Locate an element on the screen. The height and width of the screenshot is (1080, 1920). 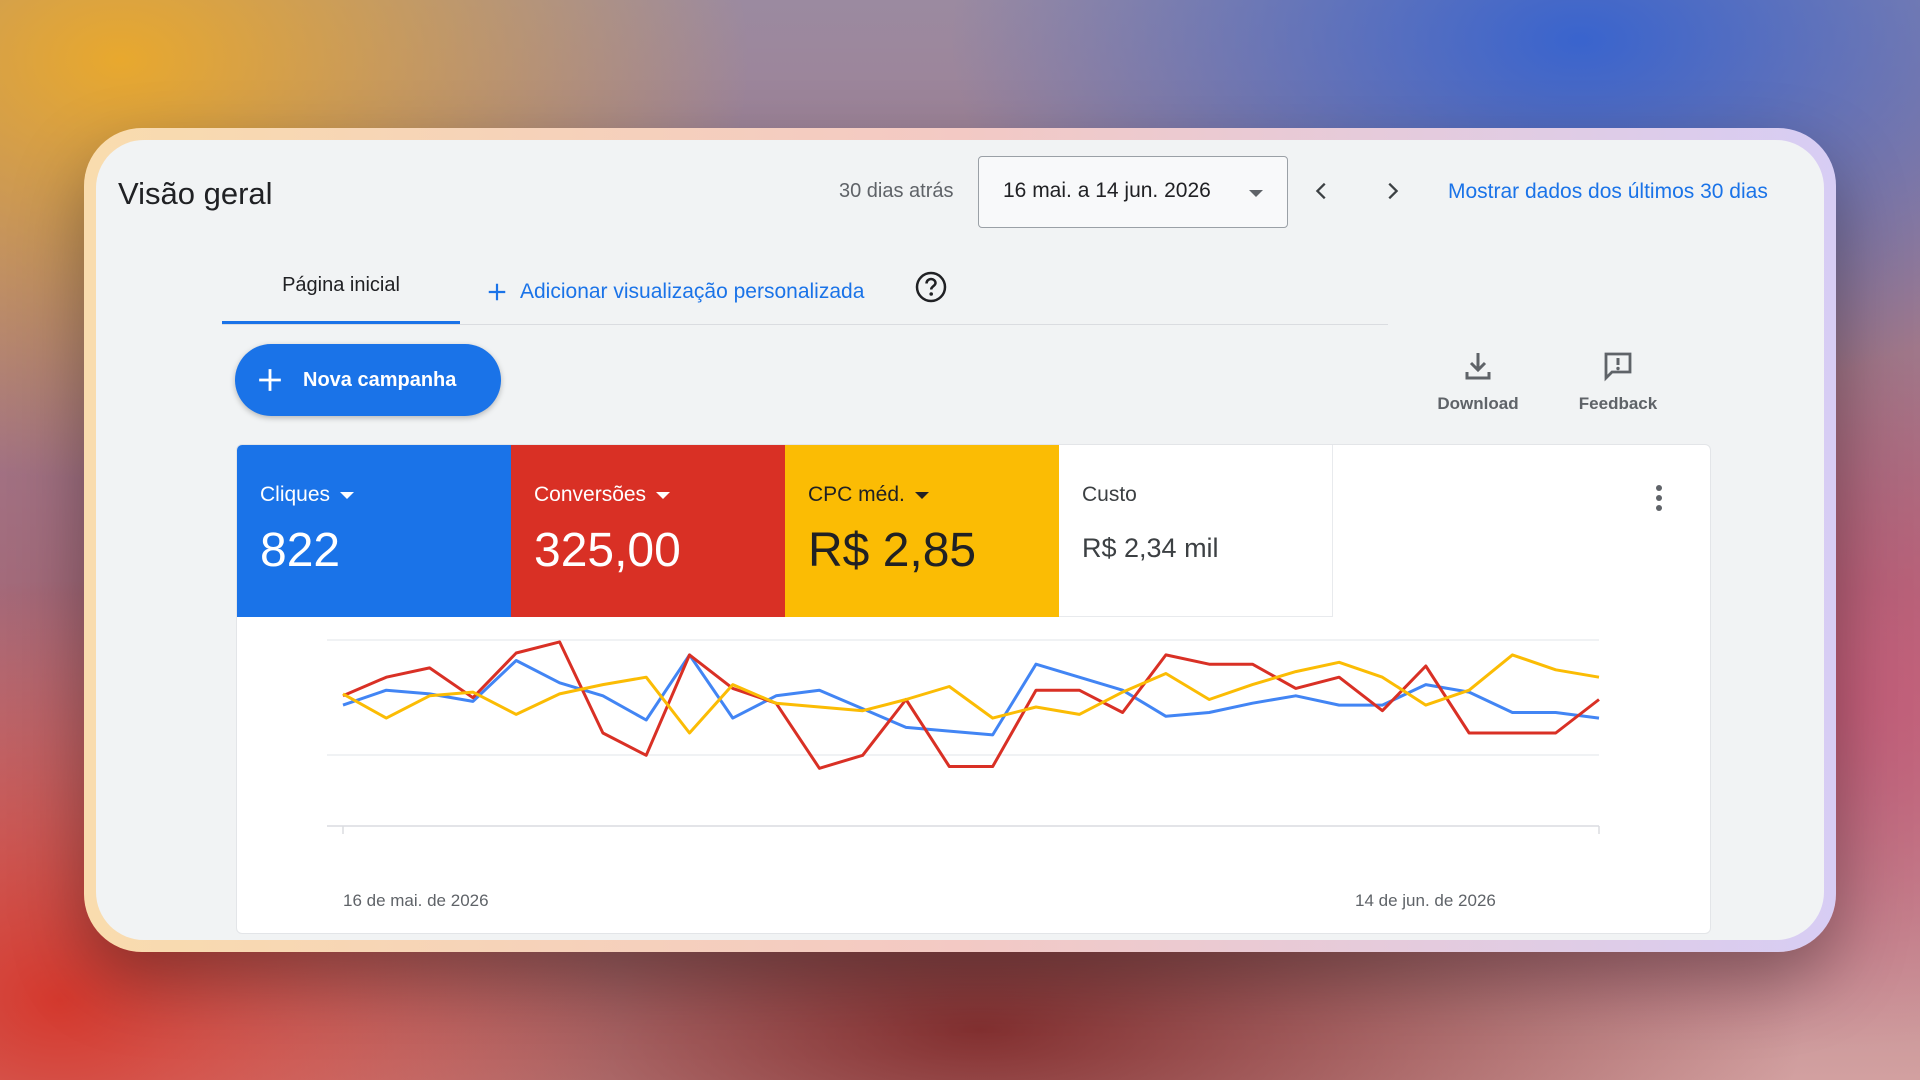
metric-conversions-value: 325,00 is located at coordinates (607, 550).